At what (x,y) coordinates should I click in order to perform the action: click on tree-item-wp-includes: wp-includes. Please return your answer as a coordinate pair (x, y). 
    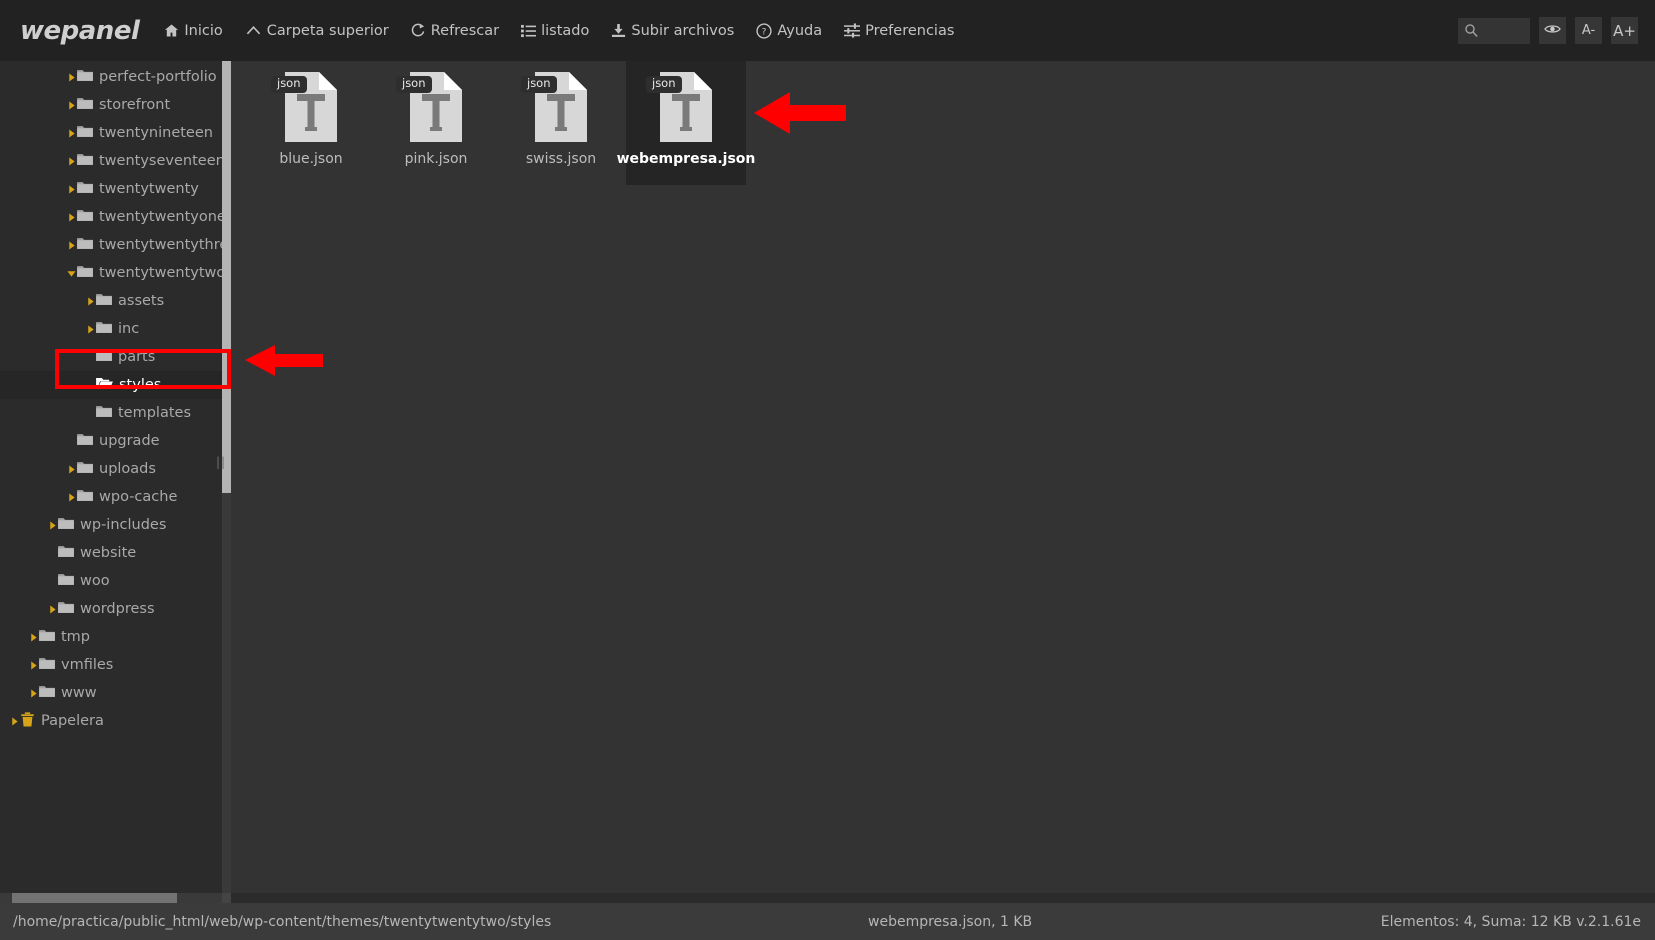
    Looking at the image, I should click on (111, 525).